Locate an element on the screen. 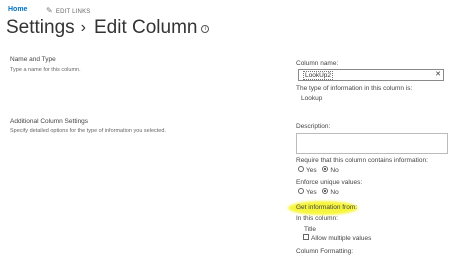  page-title: Settings › Edit Column i is located at coordinates (108, 28).